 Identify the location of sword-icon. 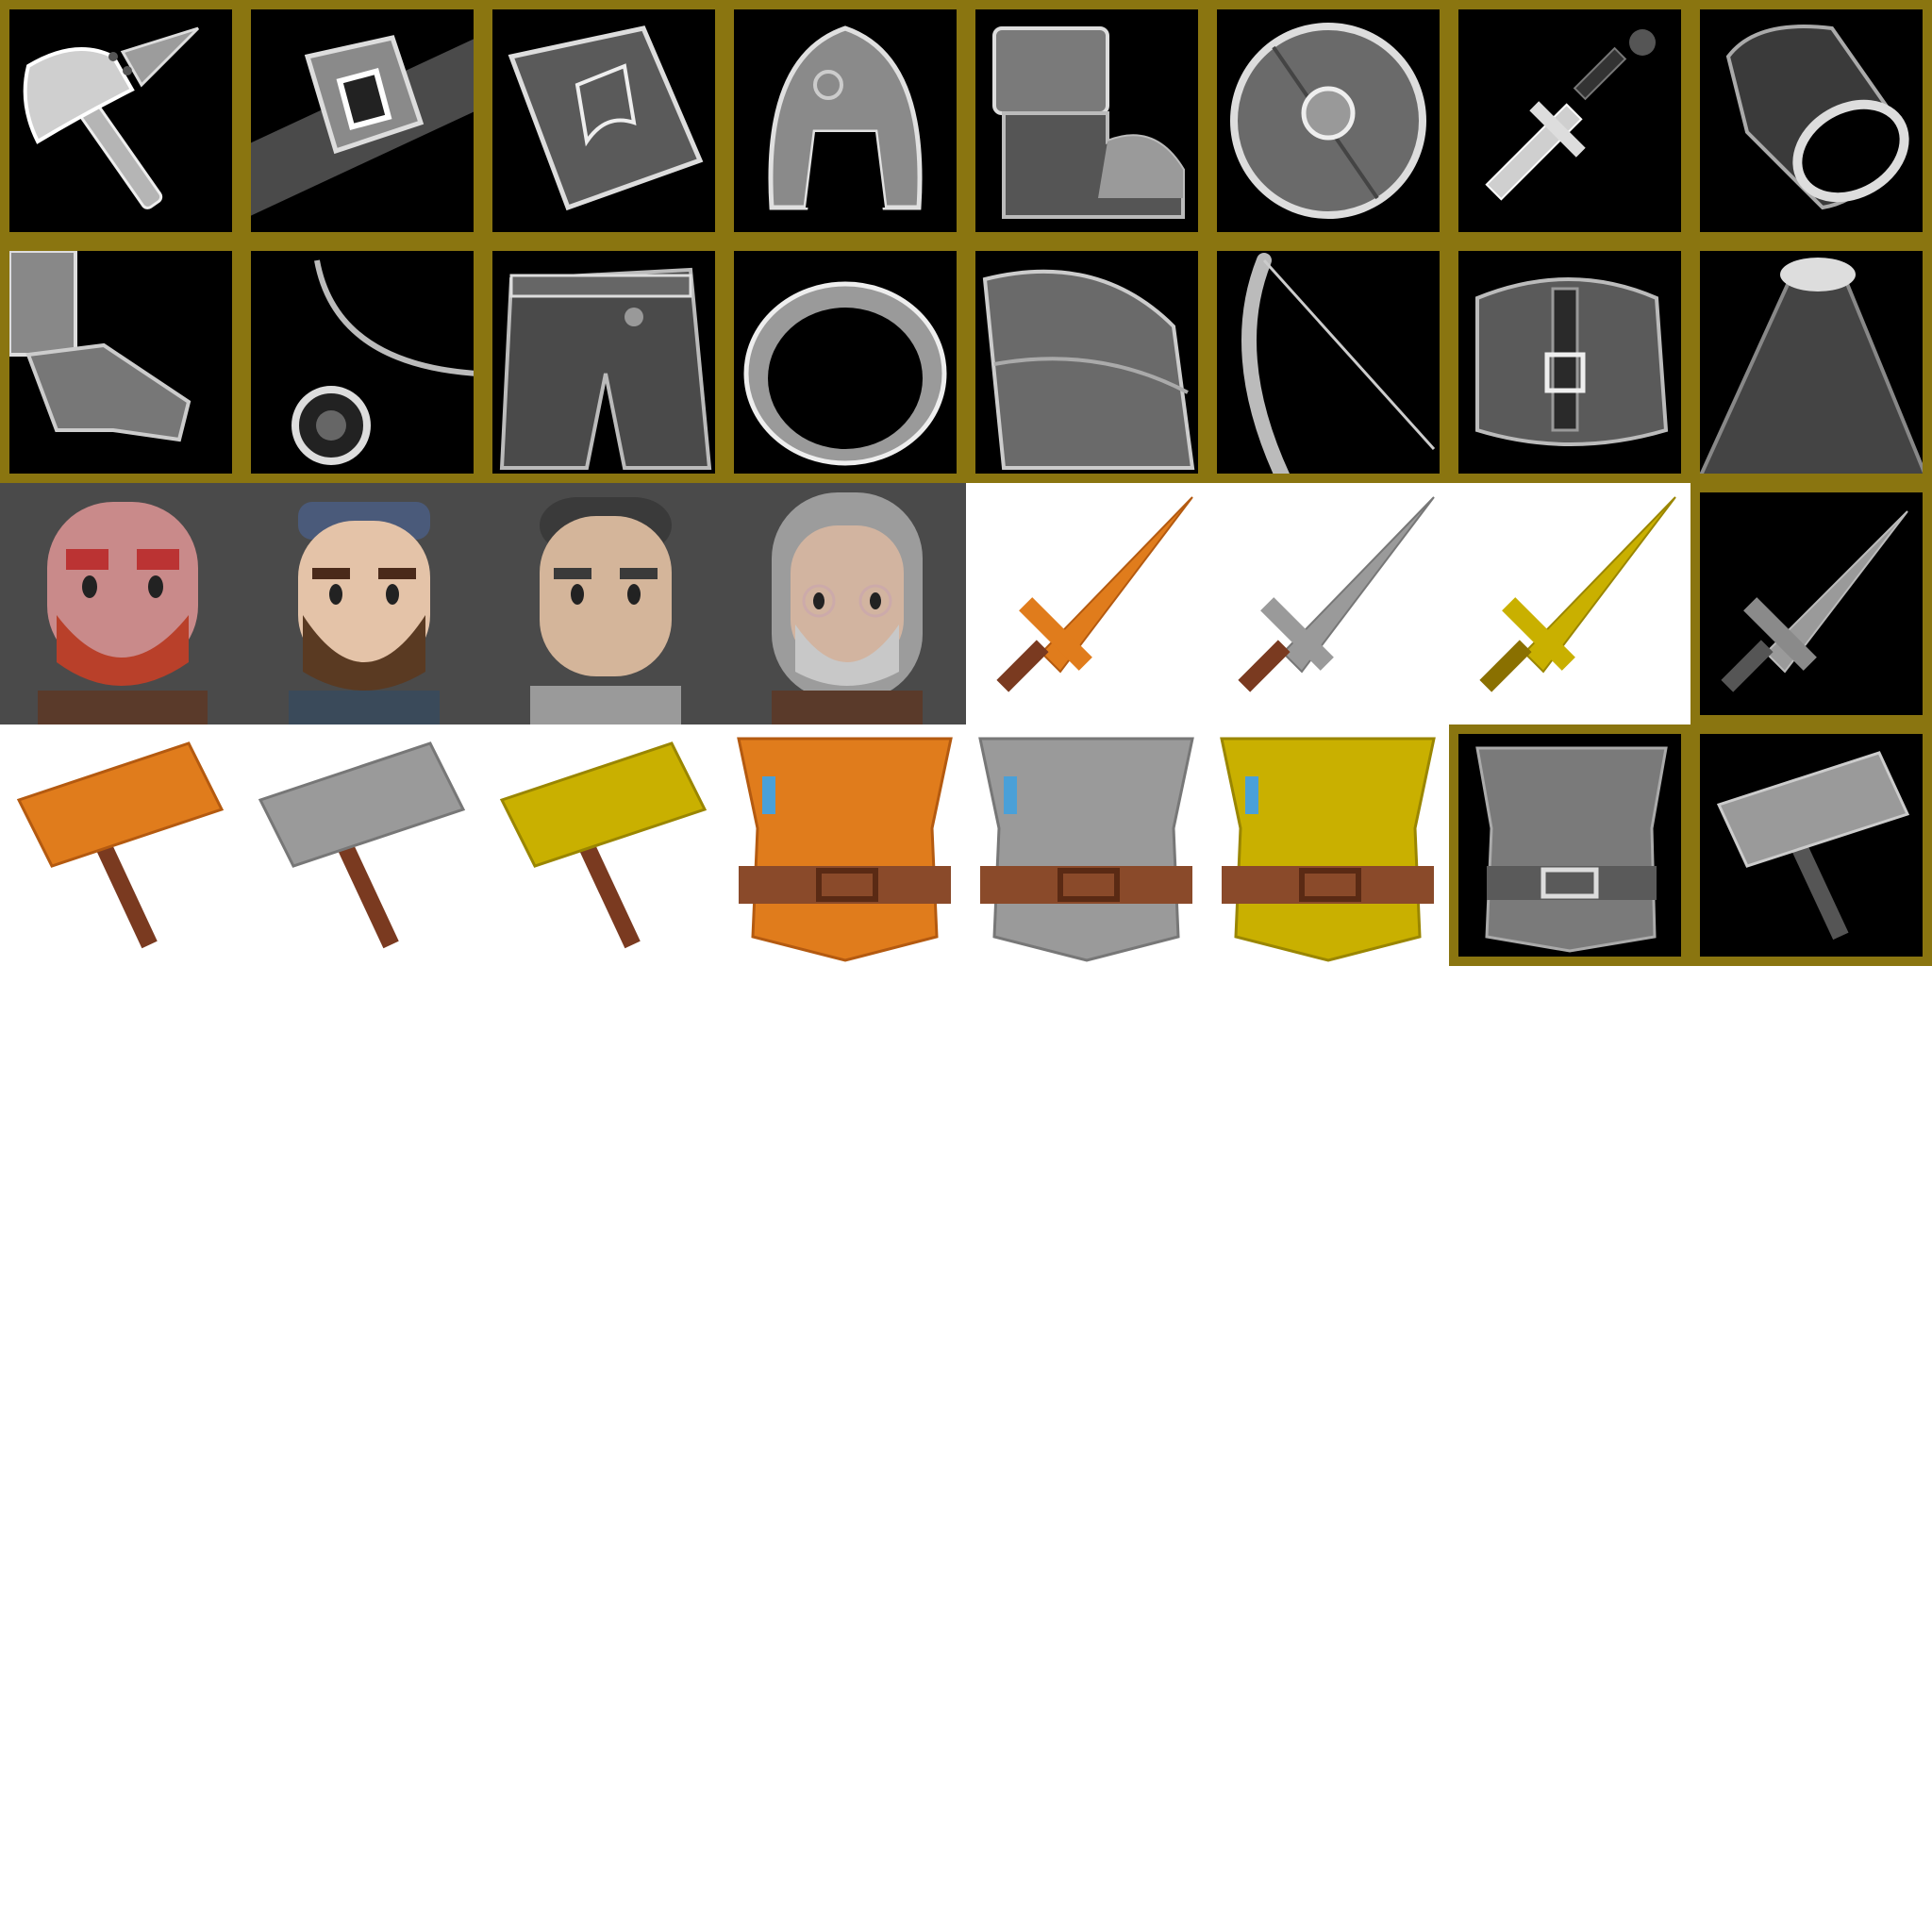
(1571, 115).